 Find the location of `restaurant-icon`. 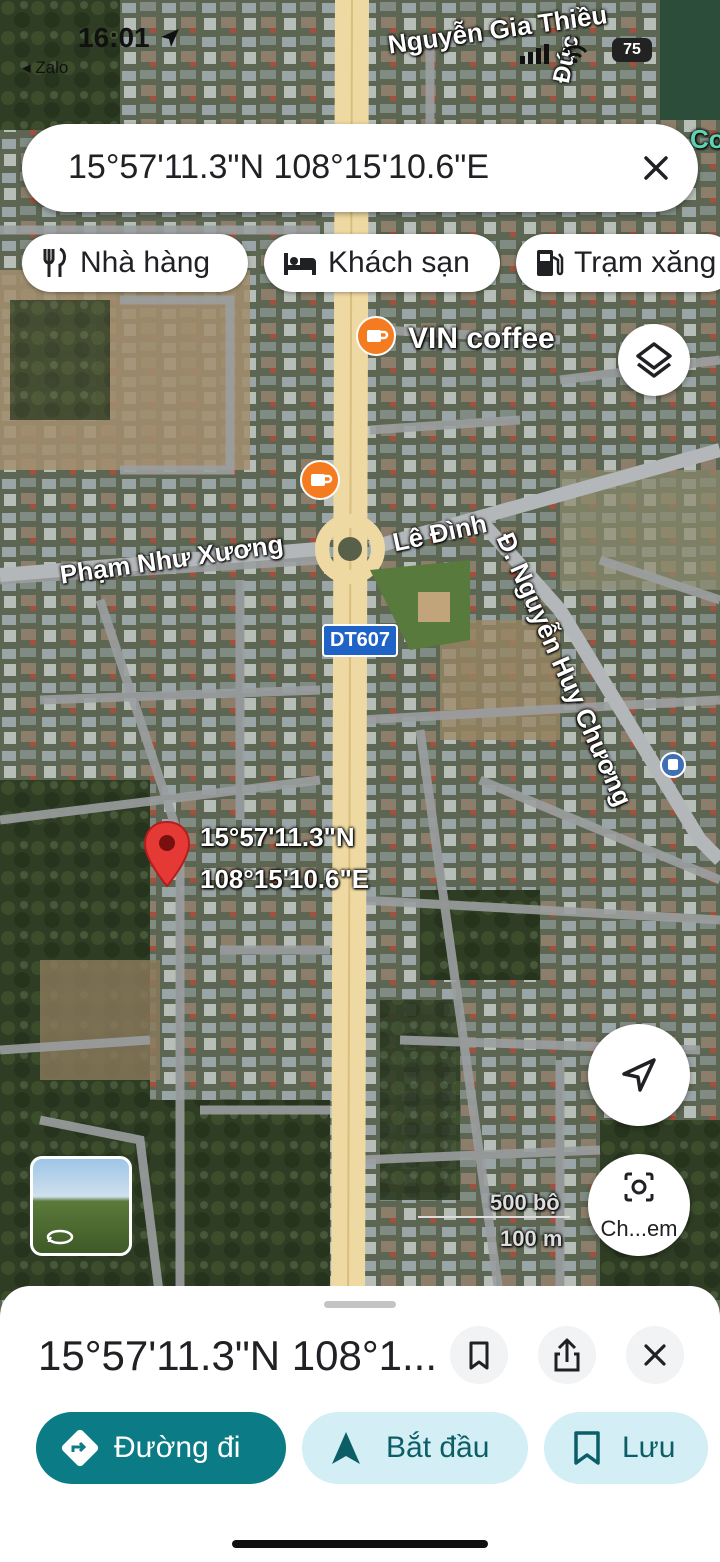

restaurant-icon is located at coordinates (54, 262).